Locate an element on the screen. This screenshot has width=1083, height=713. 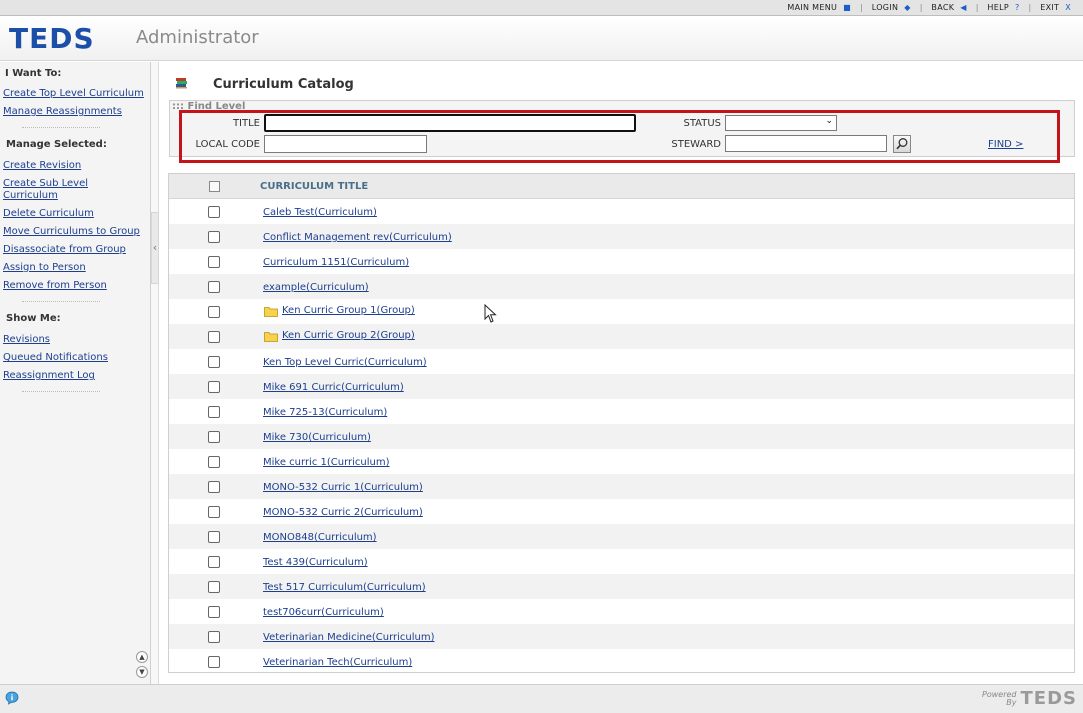
create-top-level-curriculum-link: Create Top Level Curriculum is located at coordinates (72, 94).